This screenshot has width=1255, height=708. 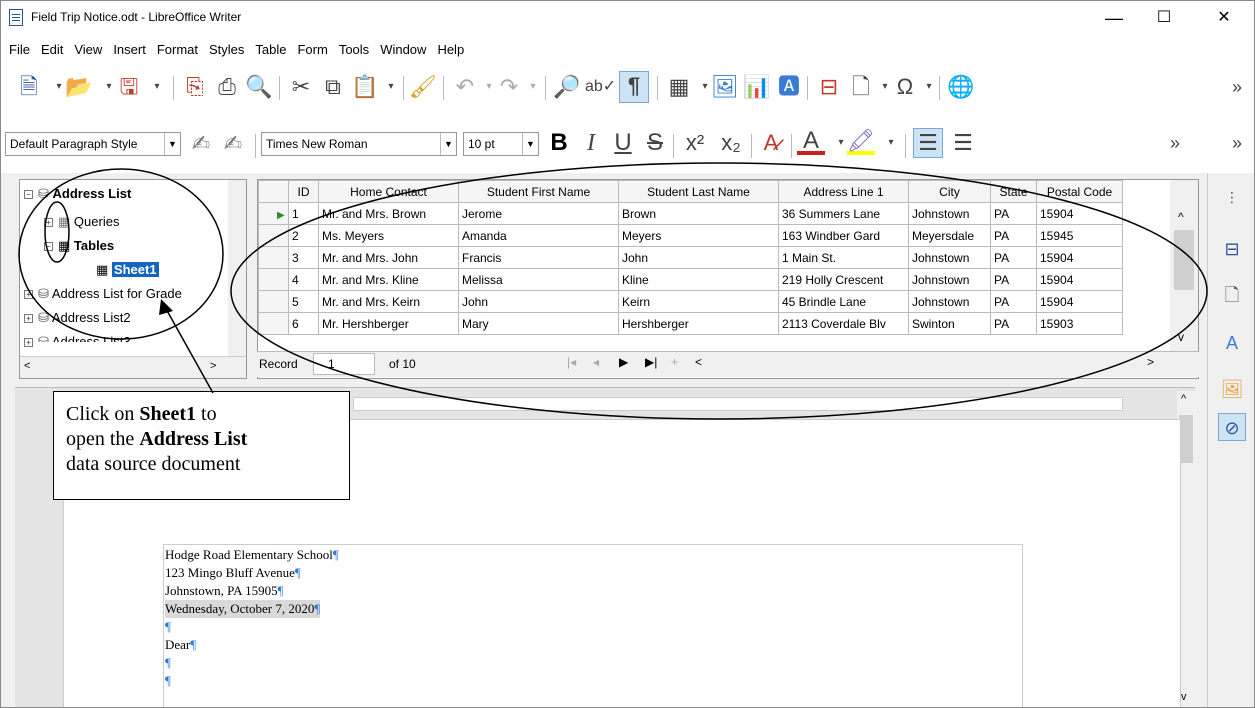 What do you see at coordinates (226, 49) in the screenshot?
I see `menu-styles: Styles` at bounding box center [226, 49].